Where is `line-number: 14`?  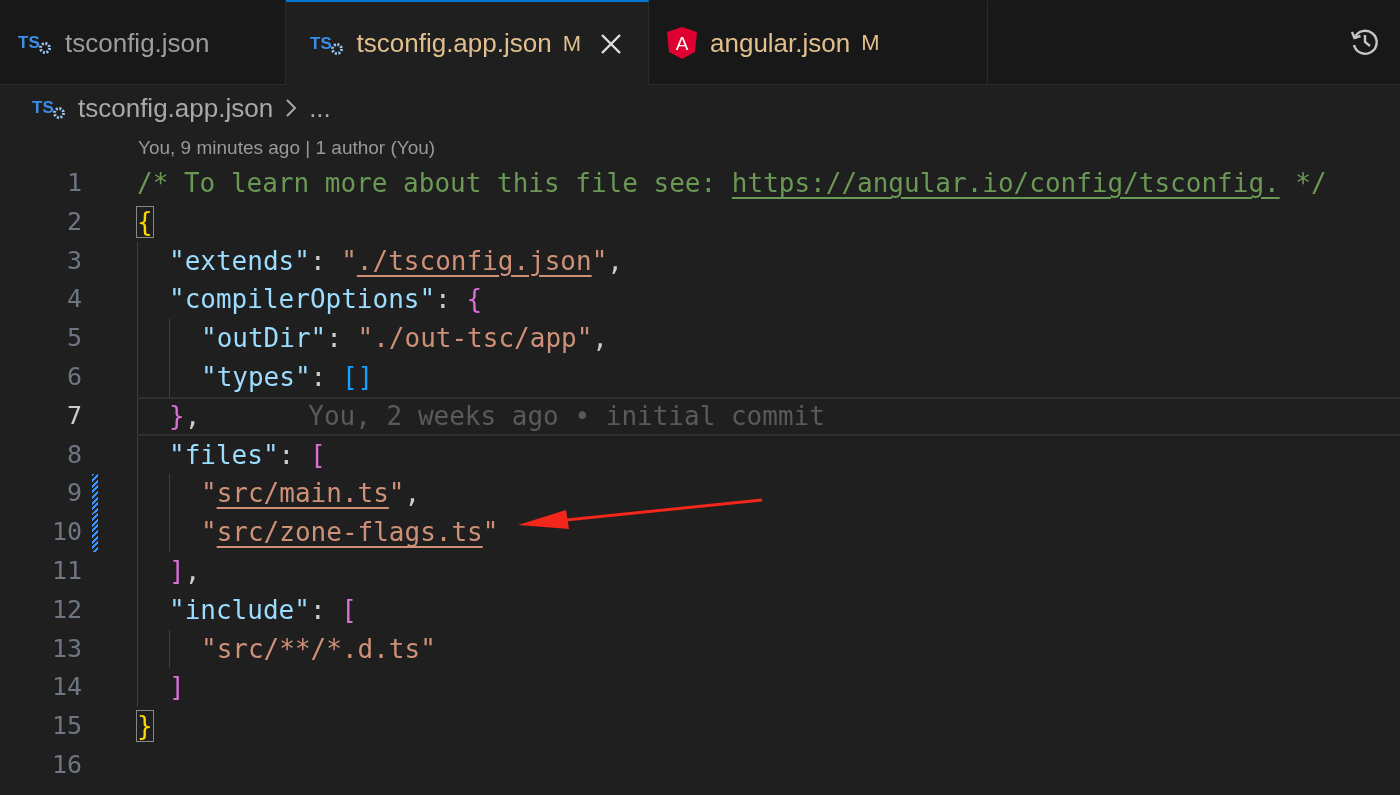 line-number: 14 is located at coordinates (66, 687).